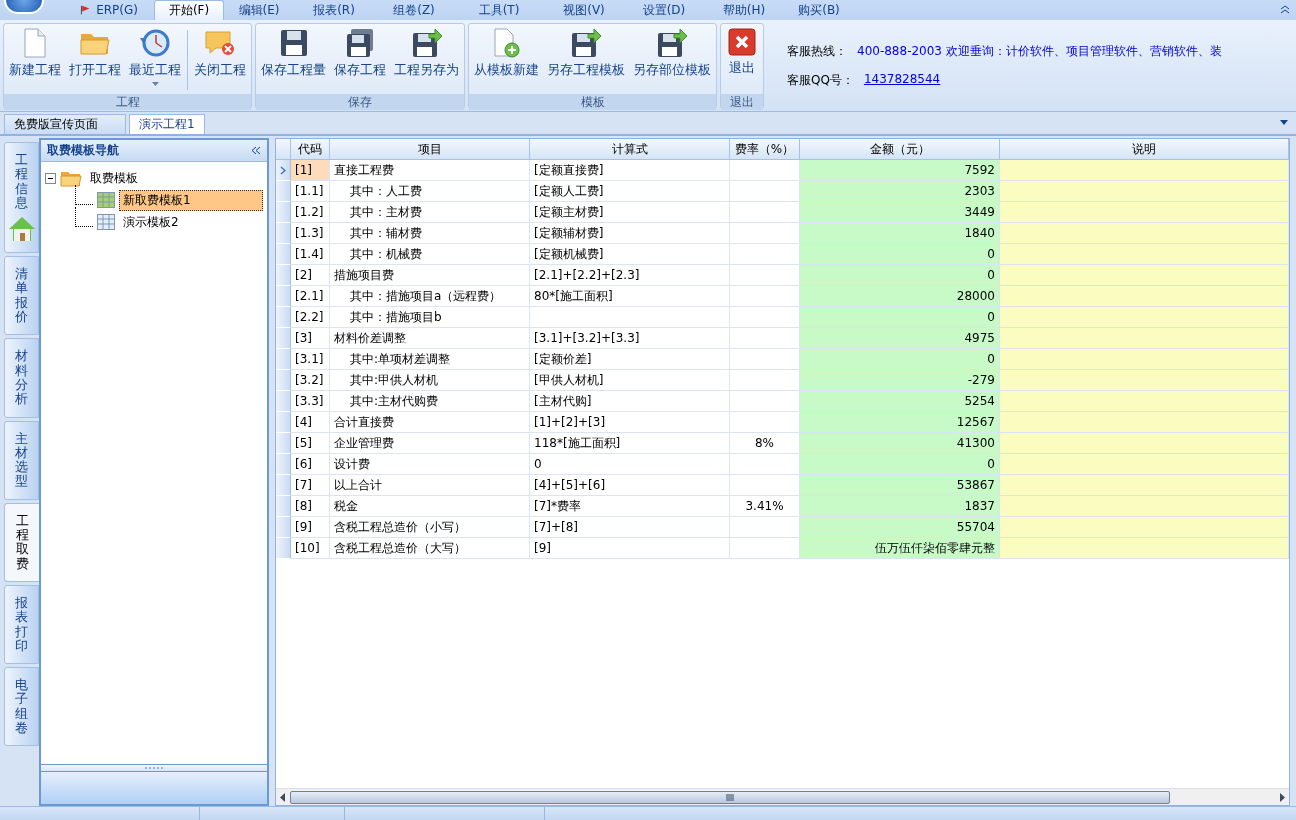 This screenshot has width=1296, height=820. What do you see at coordinates (310, 149) in the screenshot?
I see `column-header: 代码` at bounding box center [310, 149].